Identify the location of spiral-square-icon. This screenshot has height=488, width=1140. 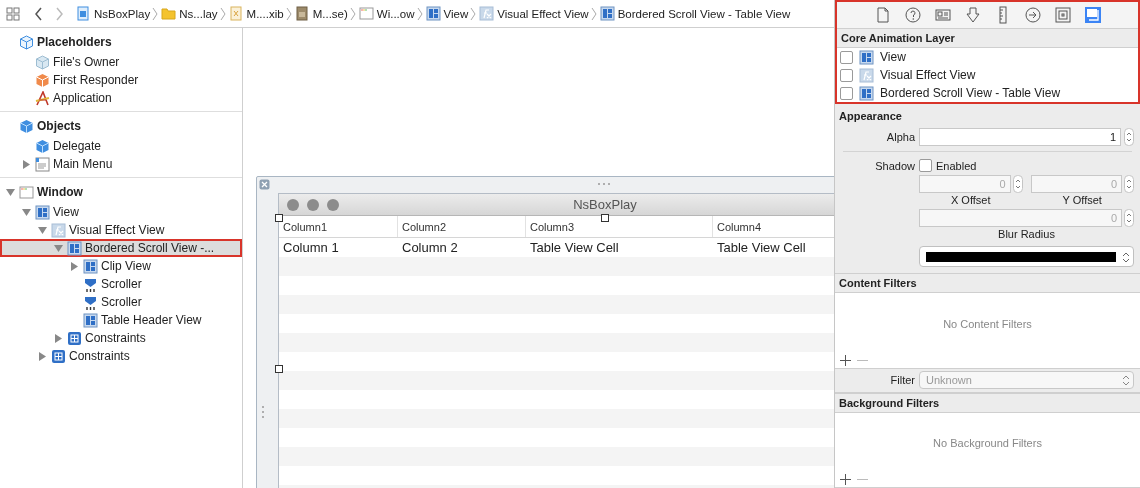
(1062, 15).